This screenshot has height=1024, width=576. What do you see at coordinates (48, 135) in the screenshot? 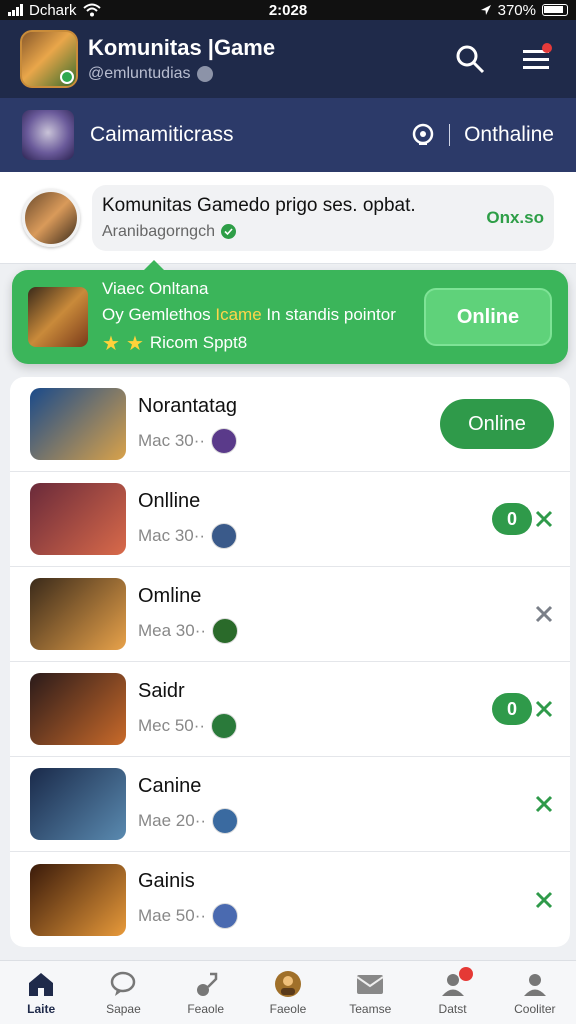
I see `channel-avatar` at bounding box center [48, 135].